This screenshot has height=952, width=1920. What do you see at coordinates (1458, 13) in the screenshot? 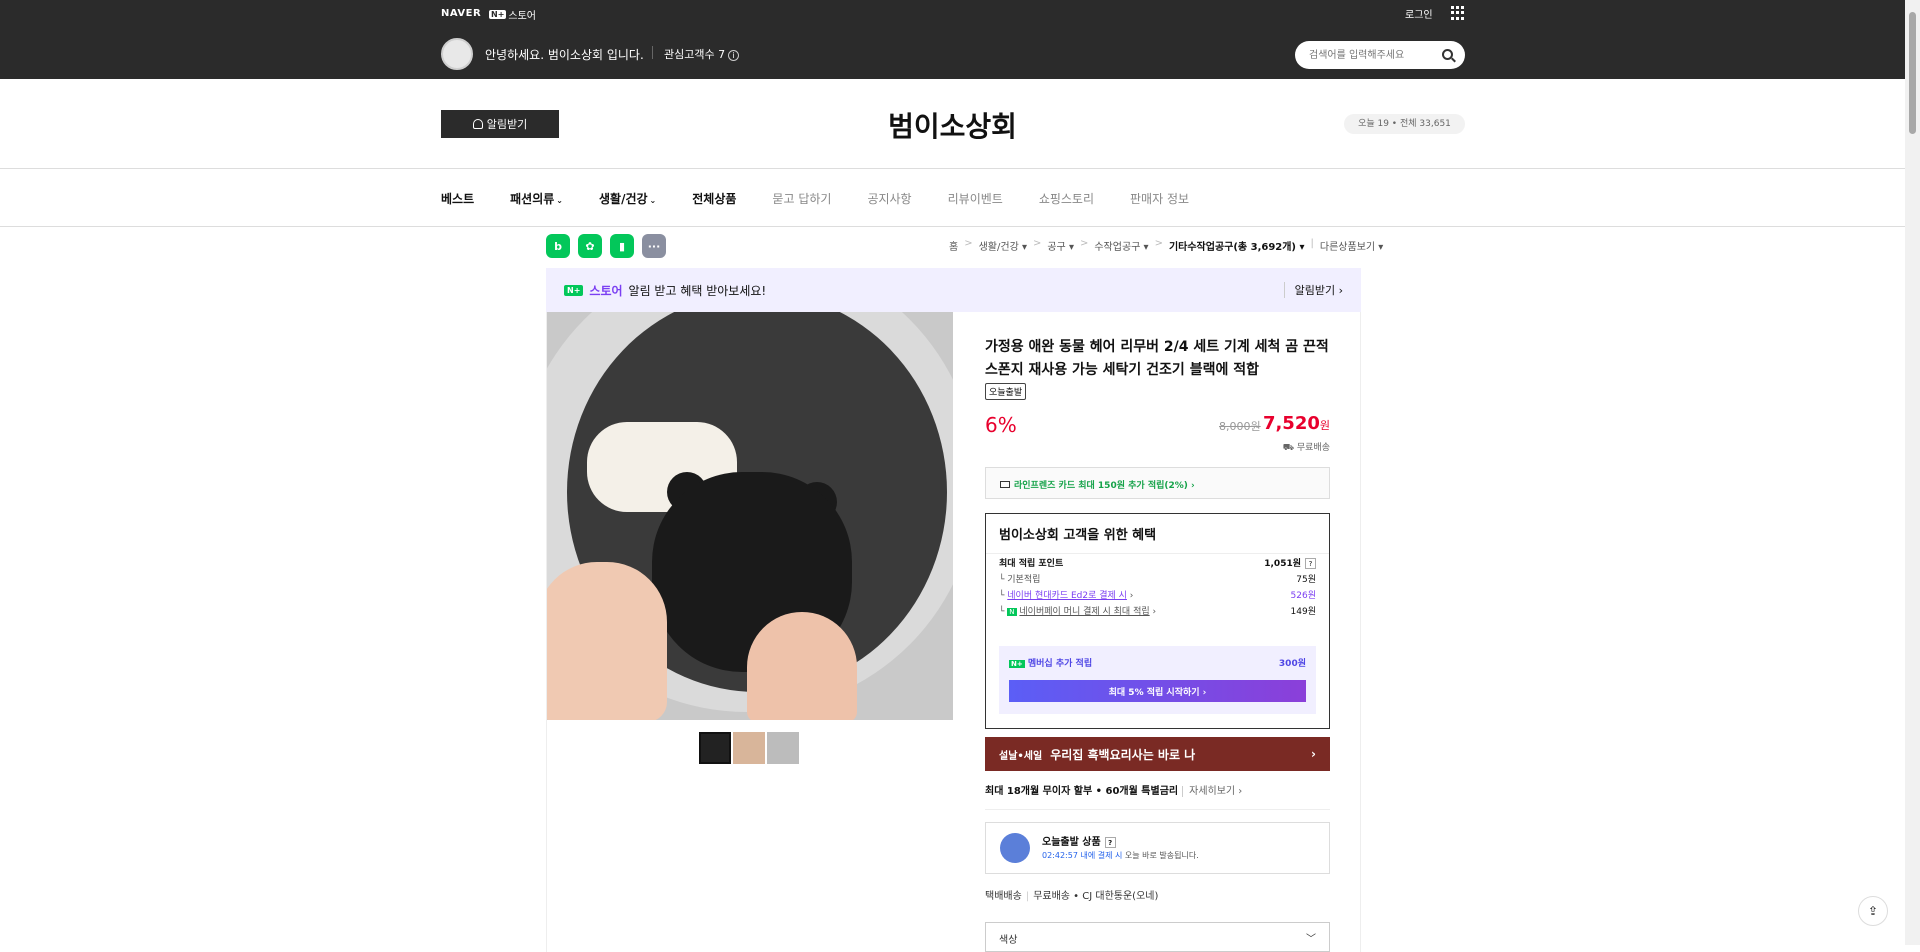
I see `apps-grid-icon` at bounding box center [1458, 13].